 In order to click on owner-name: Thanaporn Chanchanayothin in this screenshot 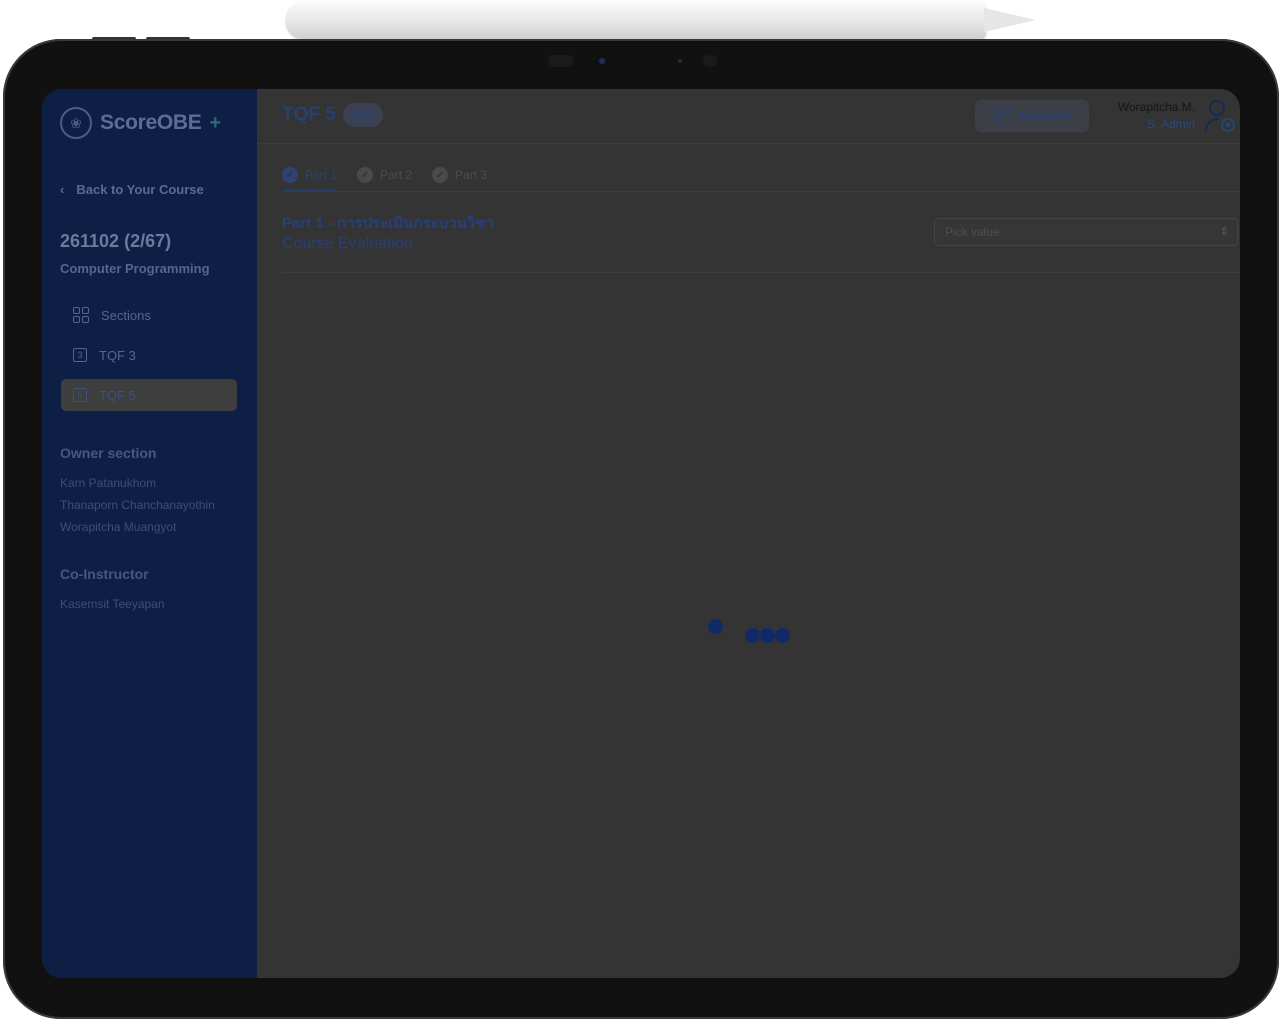, I will do `click(137, 505)`.